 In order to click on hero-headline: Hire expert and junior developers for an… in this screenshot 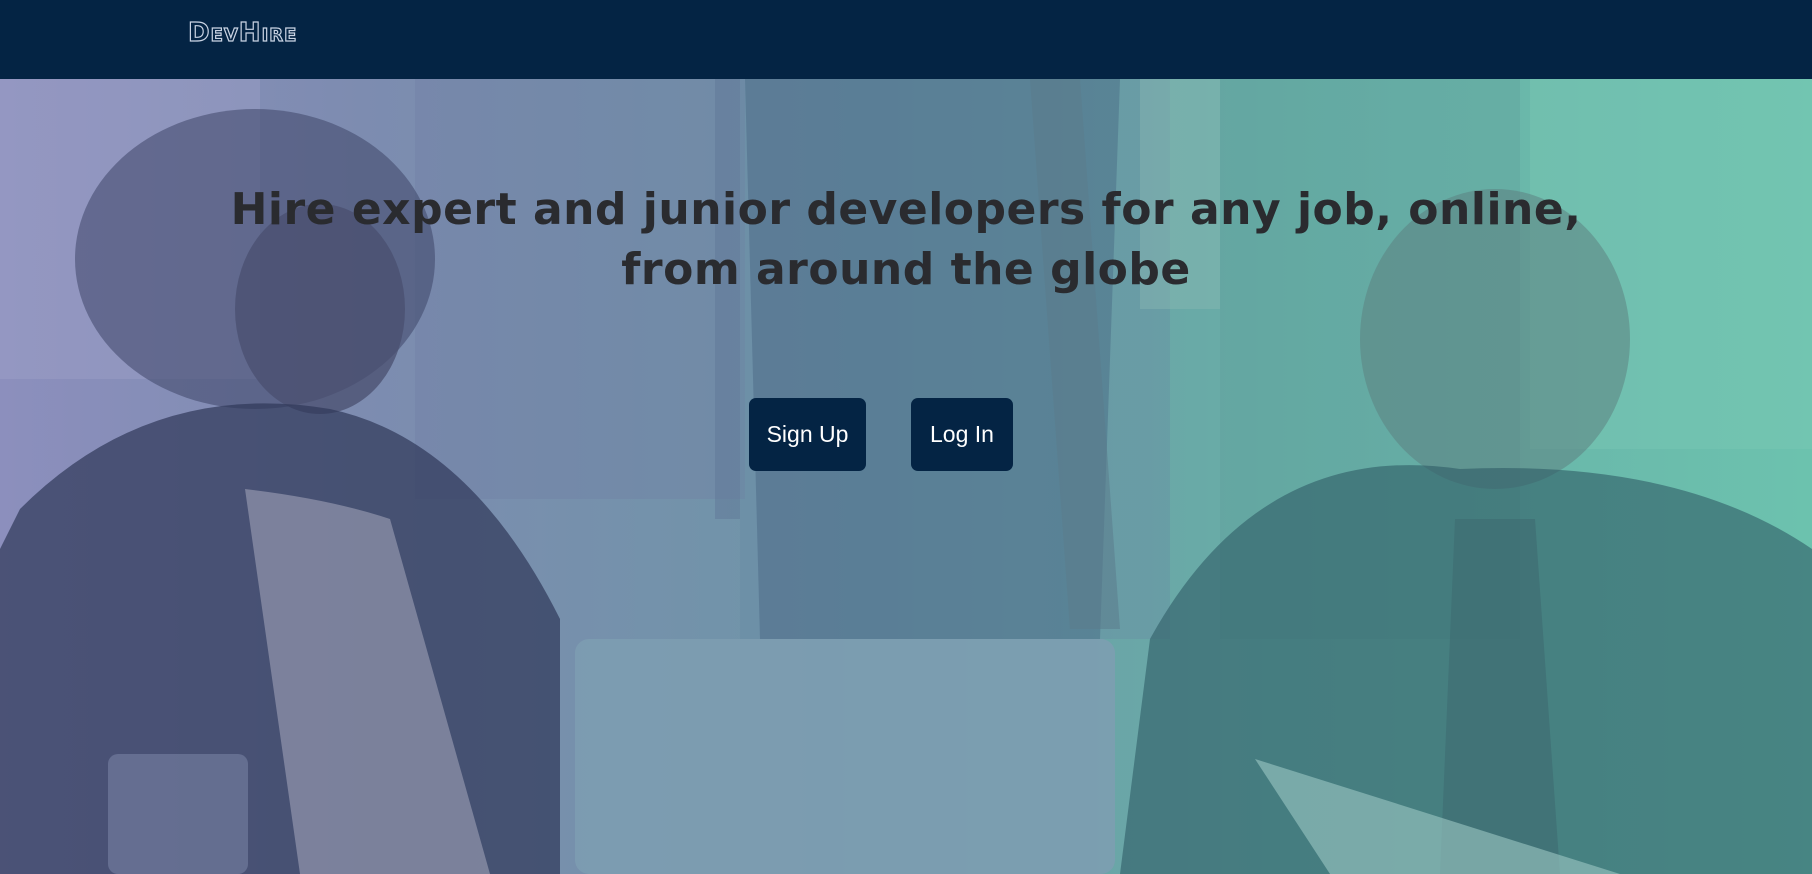, I will do `click(906, 239)`.